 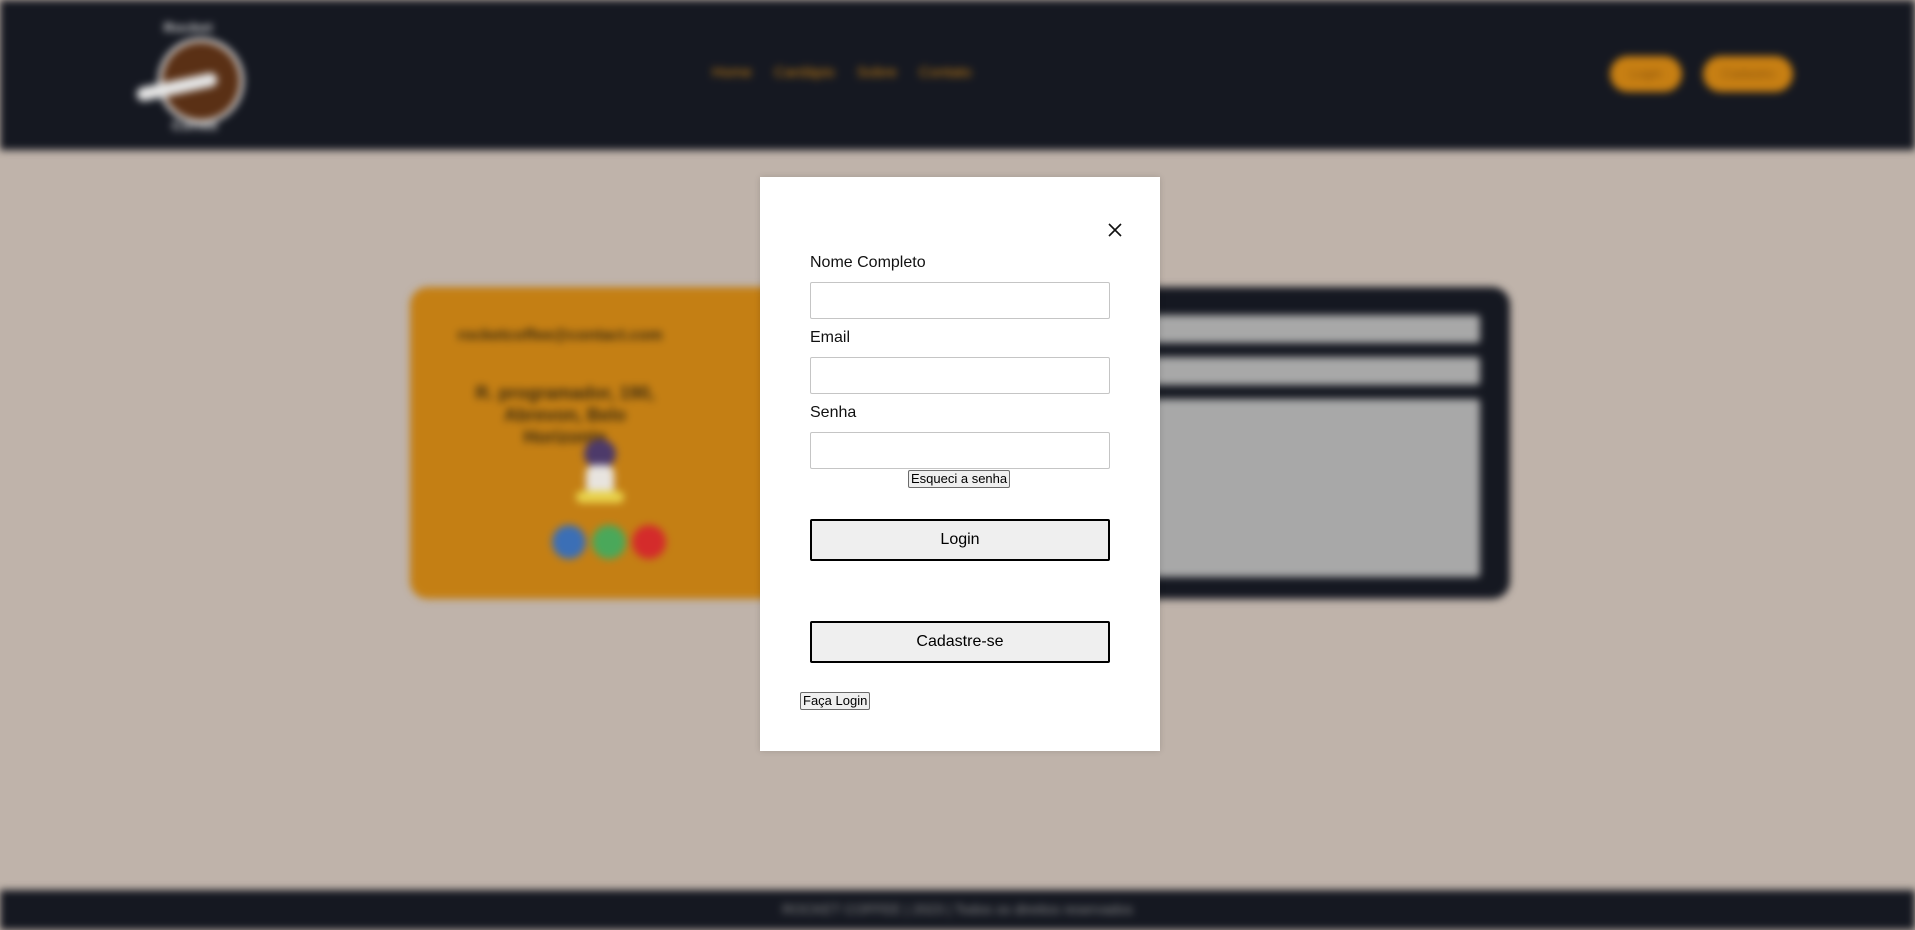 What do you see at coordinates (599, 472) in the screenshot?
I see `astronaut-illustration` at bounding box center [599, 472].